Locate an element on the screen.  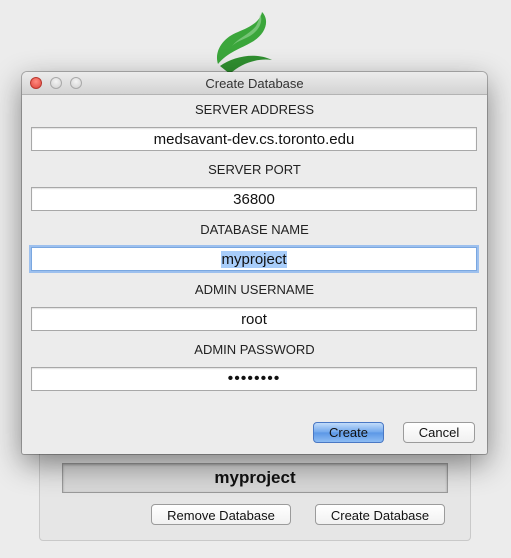
app-logo-icon is located at coordinates (244, 43).